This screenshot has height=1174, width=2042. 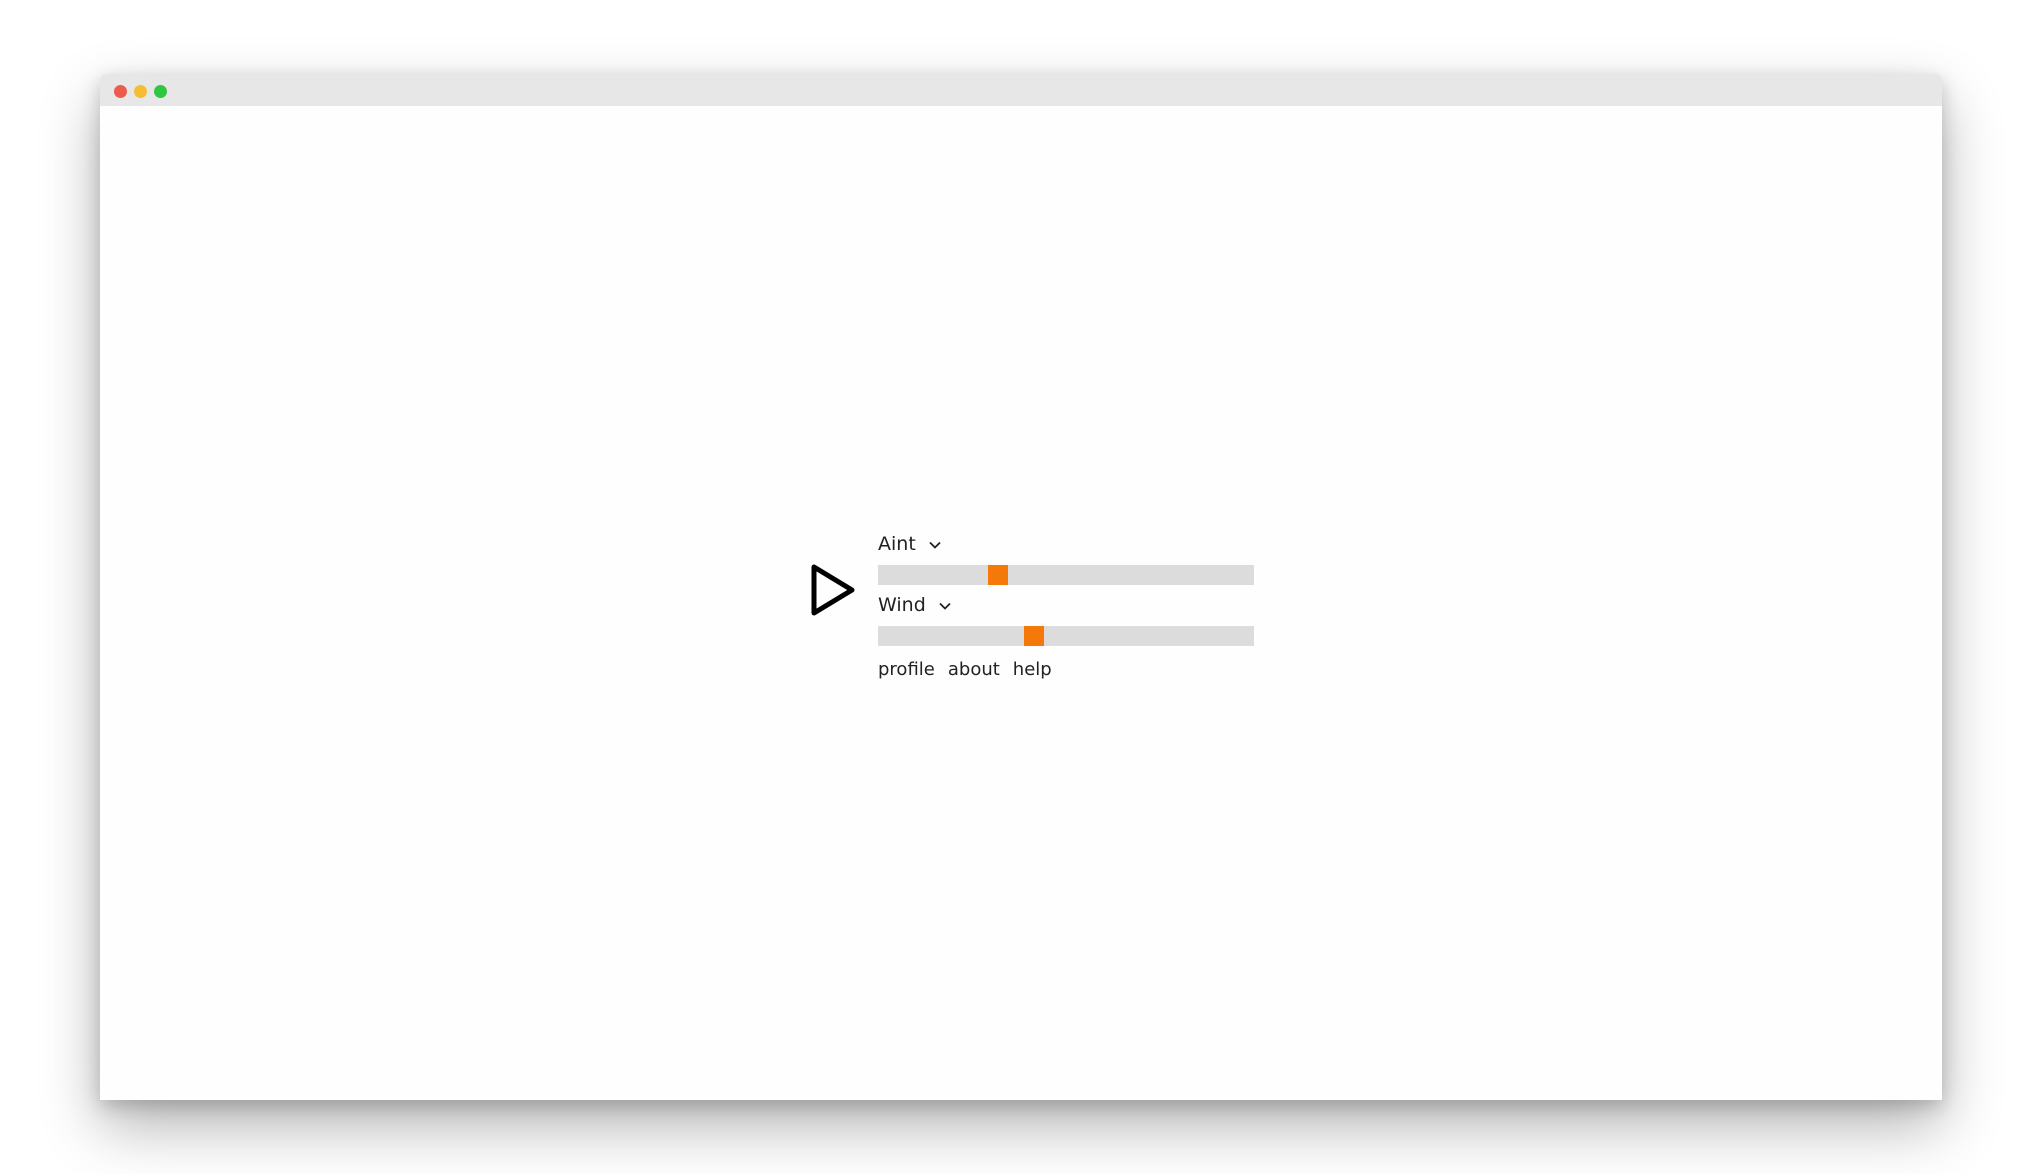 What do you see at coordinates (1066, 636) in the screenshot?
I see `wind-slider` at bounding box center [1066, 636].